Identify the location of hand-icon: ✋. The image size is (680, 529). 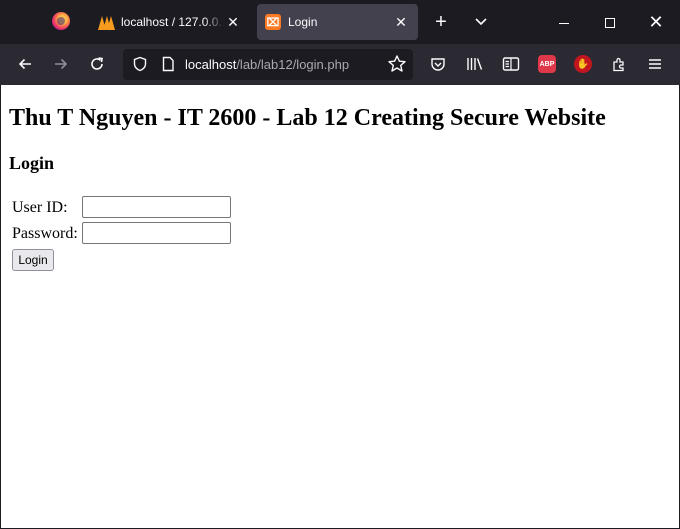
(583, 64).